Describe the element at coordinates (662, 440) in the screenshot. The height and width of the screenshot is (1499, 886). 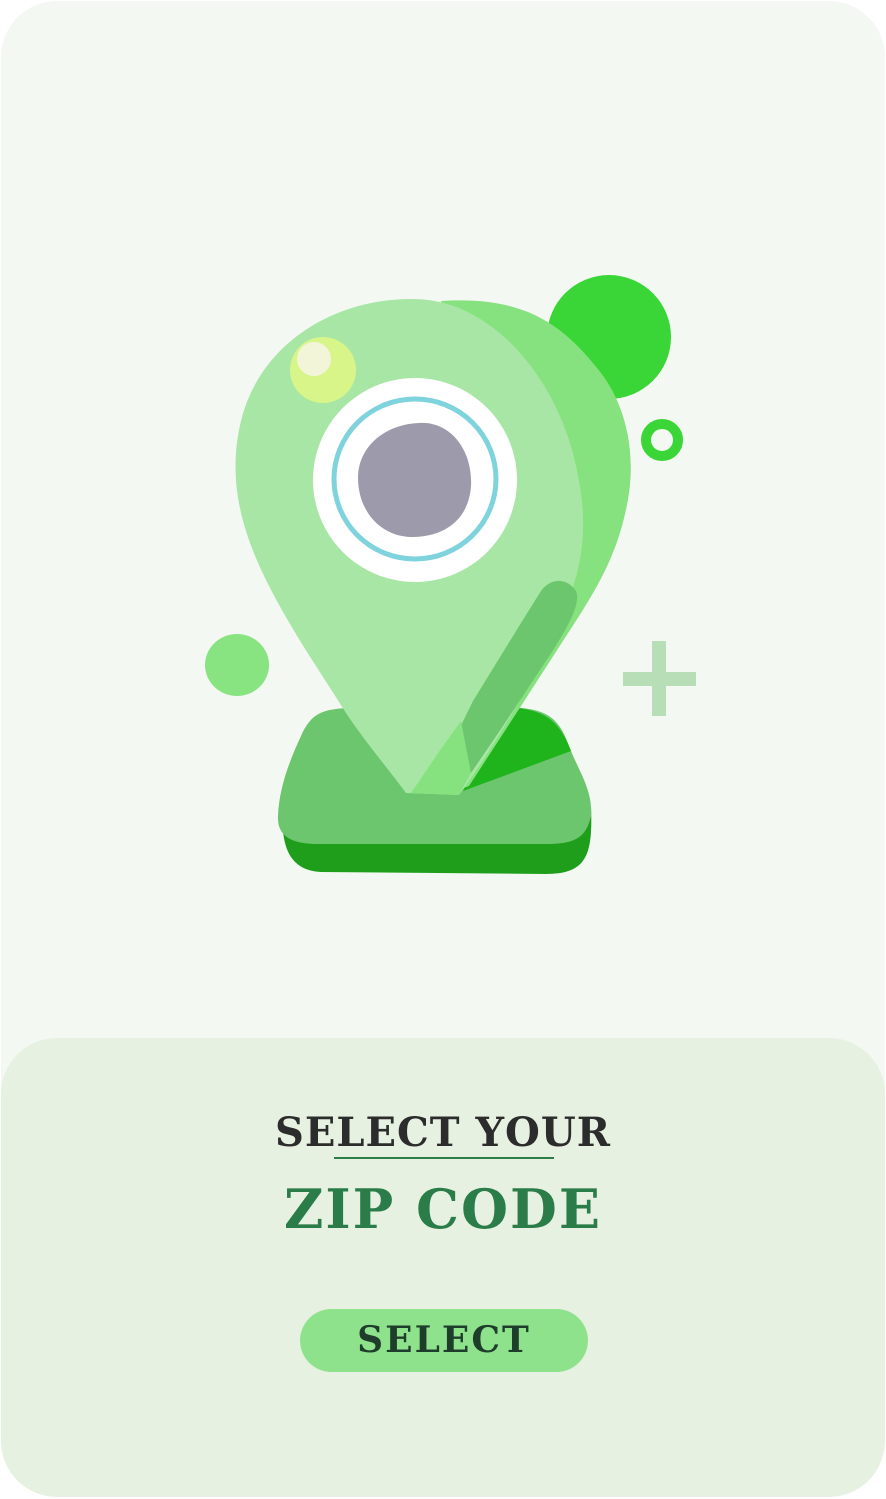
I see `small-ring-icon` at that location.